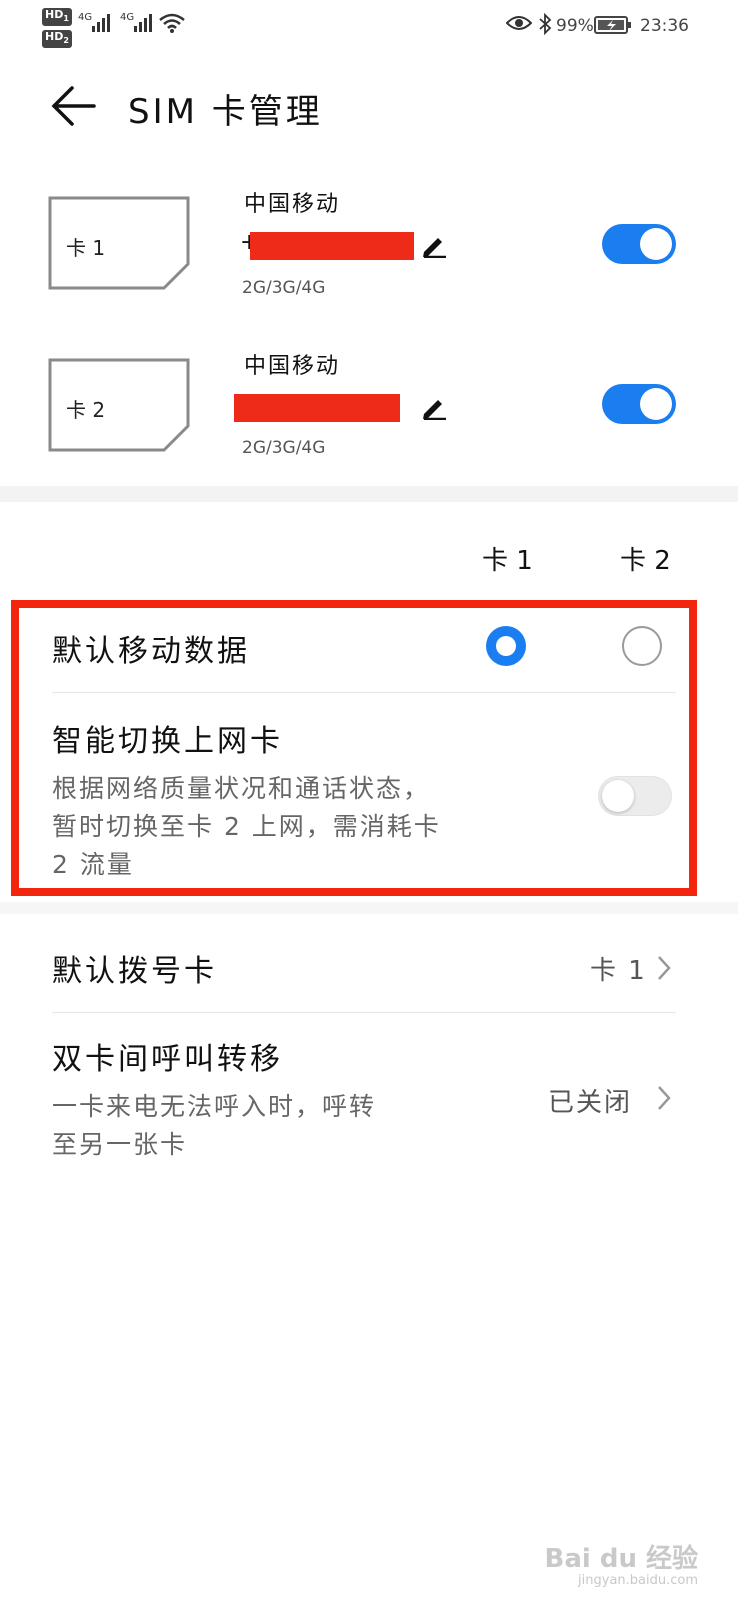 The image size is (738, 1600). I want to click on default-dial-row: 默认拨号卡 卡 1, so click(369, 967).